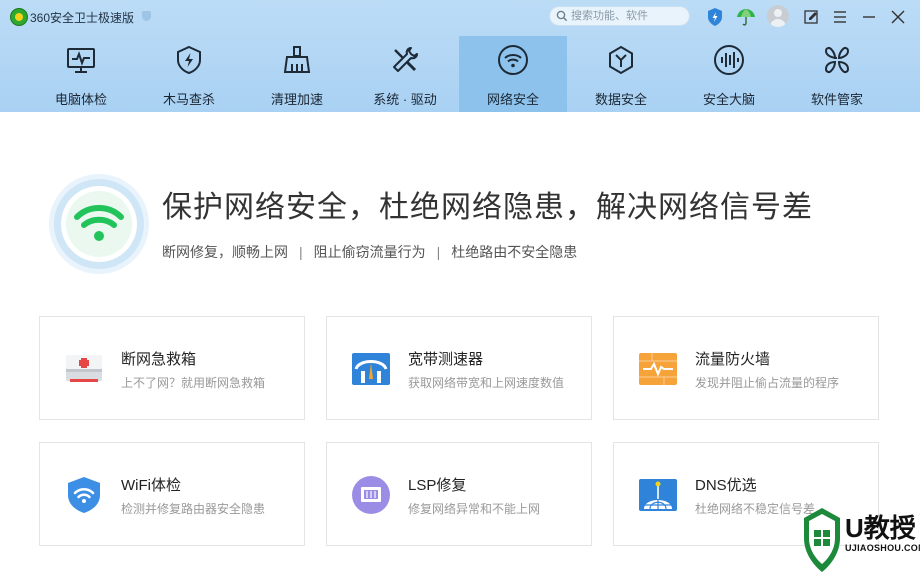 This screenshot has width=920, height=580. Describe the element at coordinates (405, 74) in the screenshot. I see `nav-item-system-driver: 系统 · 驱动` at that location.